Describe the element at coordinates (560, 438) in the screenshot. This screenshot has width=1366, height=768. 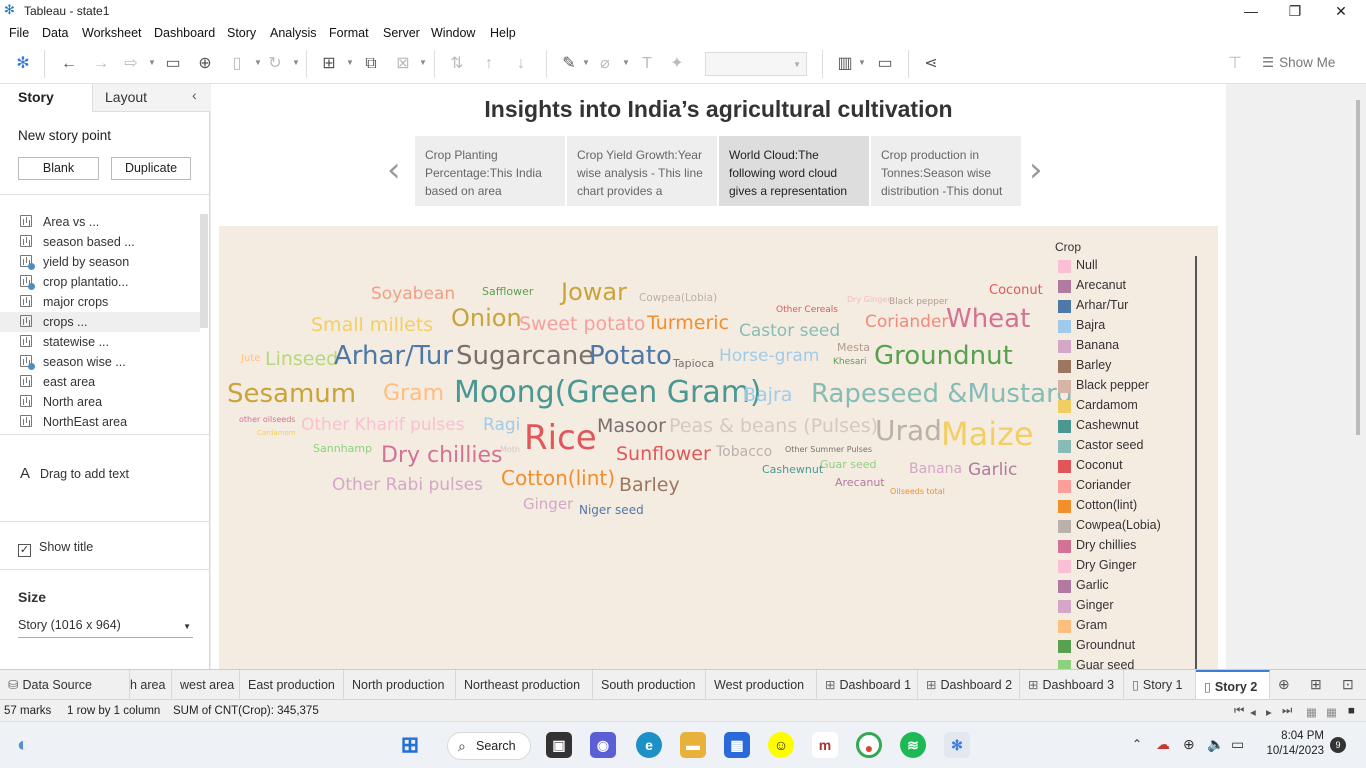
I see `word-cloud-word: Rice` at that location.